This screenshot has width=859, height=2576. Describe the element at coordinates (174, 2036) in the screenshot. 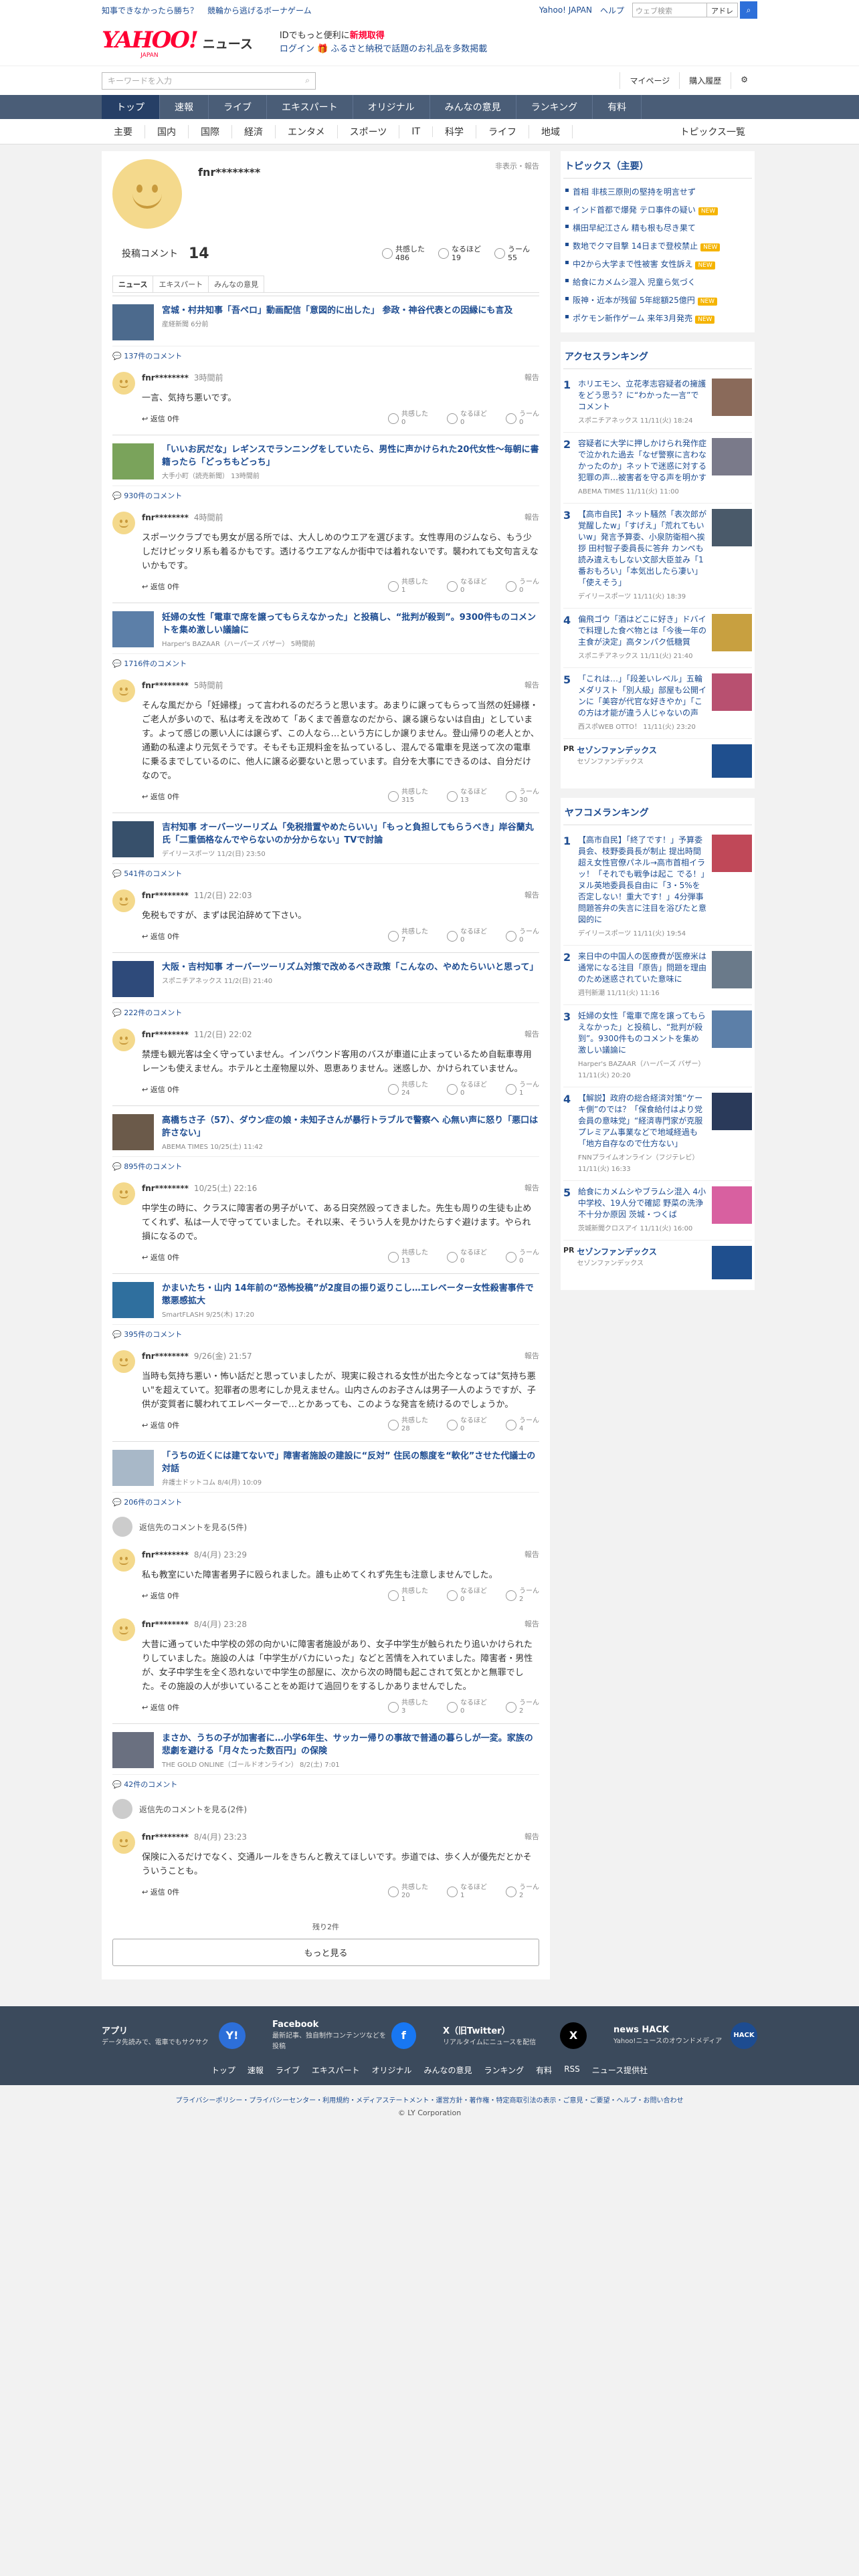

I see `footer-app-link: アプリ データ先読みで、電車でもサクサク Y!` at that location.